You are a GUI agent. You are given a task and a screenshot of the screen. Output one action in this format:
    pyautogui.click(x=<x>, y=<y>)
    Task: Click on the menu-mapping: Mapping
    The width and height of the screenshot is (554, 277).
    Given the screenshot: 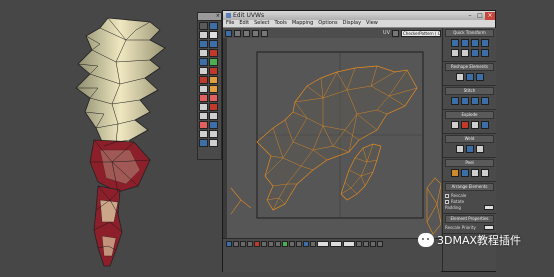 What is the action you would take?
    pyautogui.click(x=302, y=23)
    